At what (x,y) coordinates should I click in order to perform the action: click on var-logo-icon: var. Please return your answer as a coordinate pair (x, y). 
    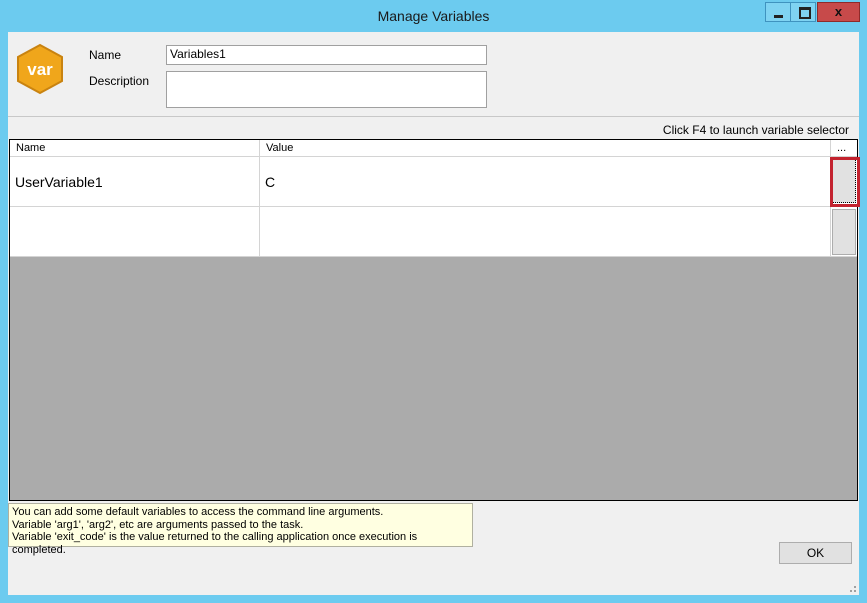
    Looking at the image, I should click on (40, 69).